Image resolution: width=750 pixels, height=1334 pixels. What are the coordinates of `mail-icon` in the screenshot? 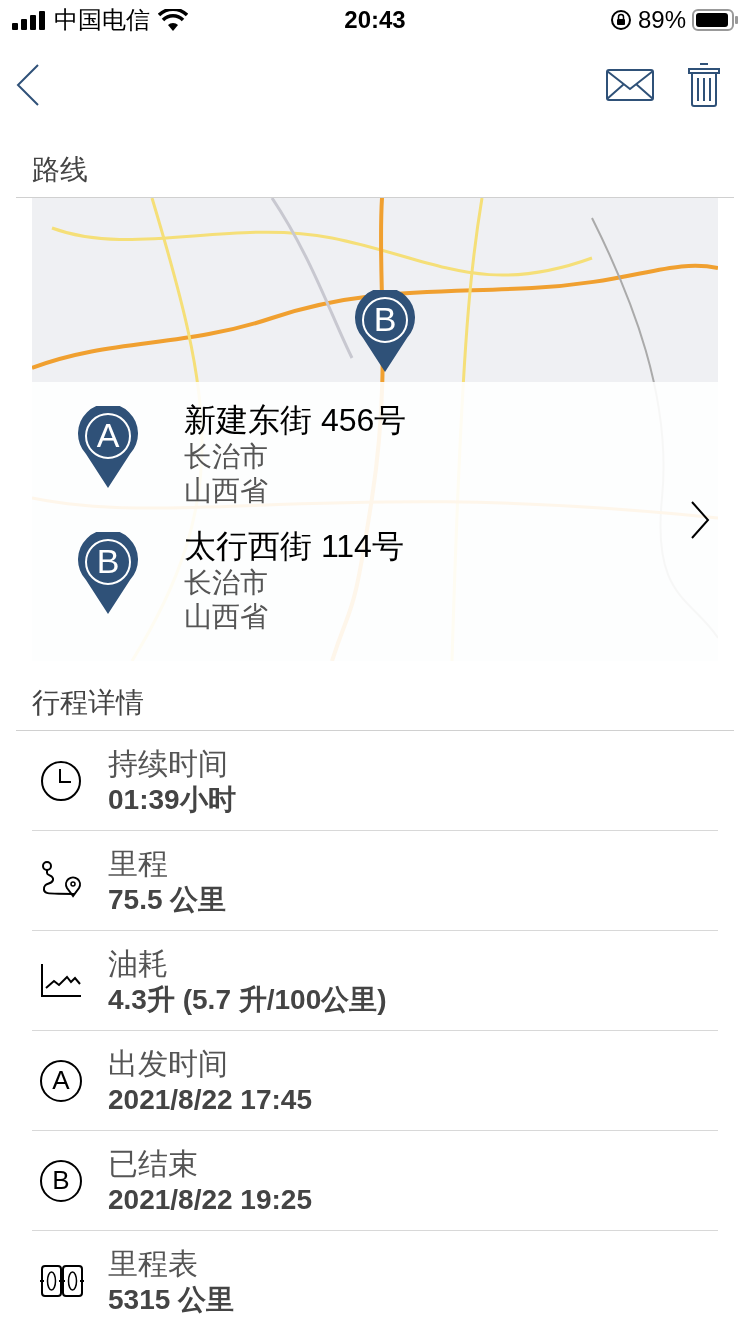 It's located at (630, 85).